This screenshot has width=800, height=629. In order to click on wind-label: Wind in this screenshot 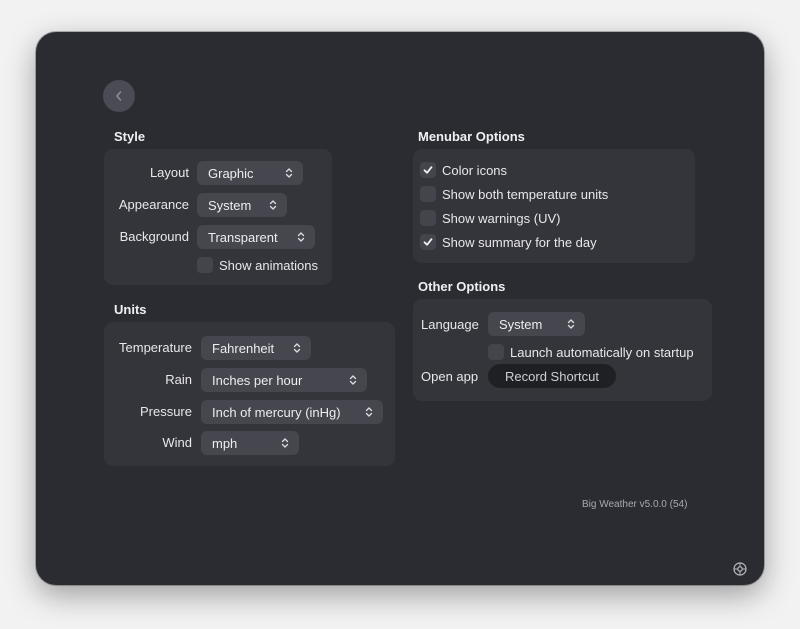, I will do `click(177, 442)`.